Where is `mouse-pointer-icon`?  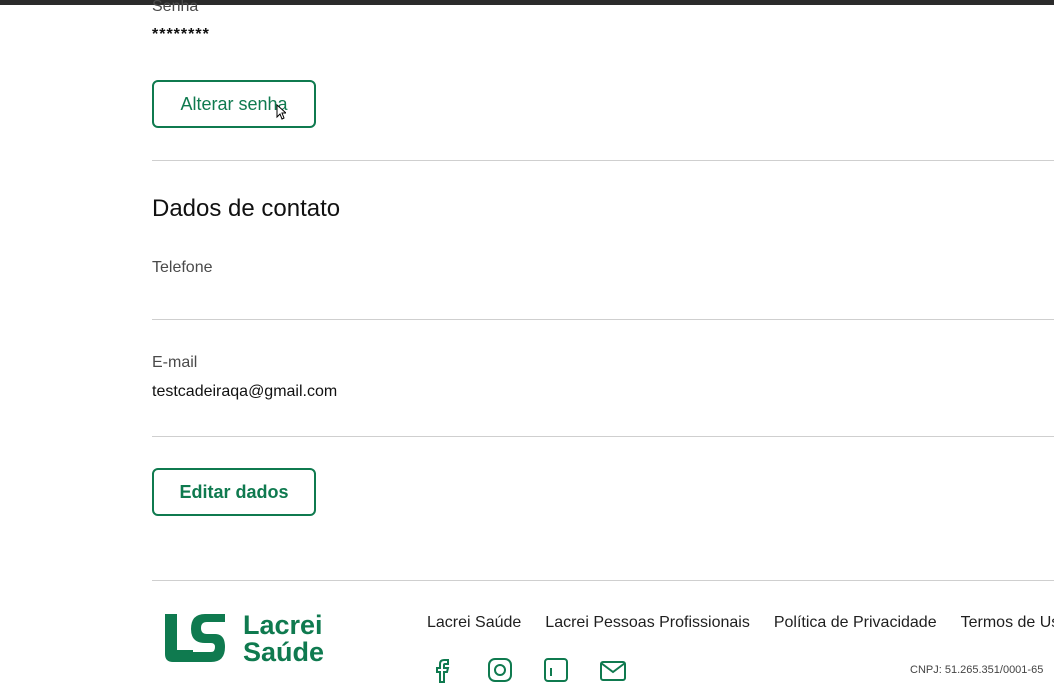
mouse-pointer-icon is located at coordinates (281, 112).